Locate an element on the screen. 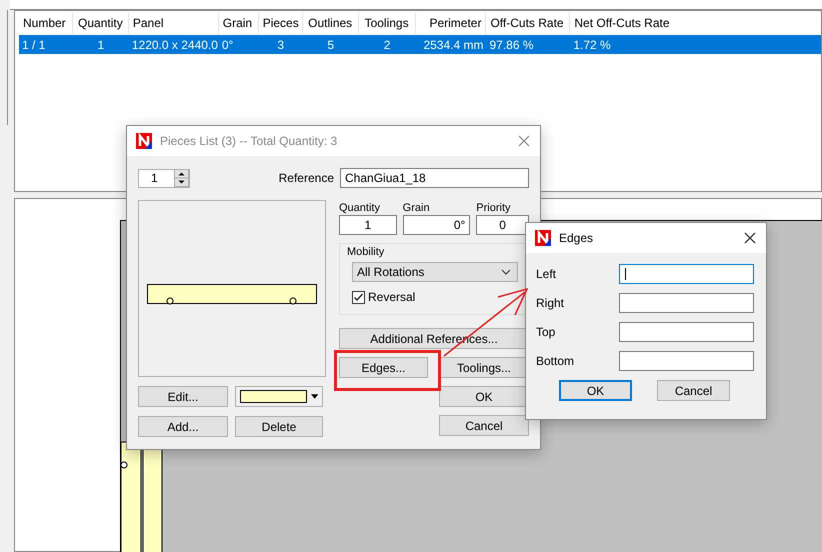 The height and width of the screenshot is (552, 822). dialog-button: OK is located at coordinates (595, 390).